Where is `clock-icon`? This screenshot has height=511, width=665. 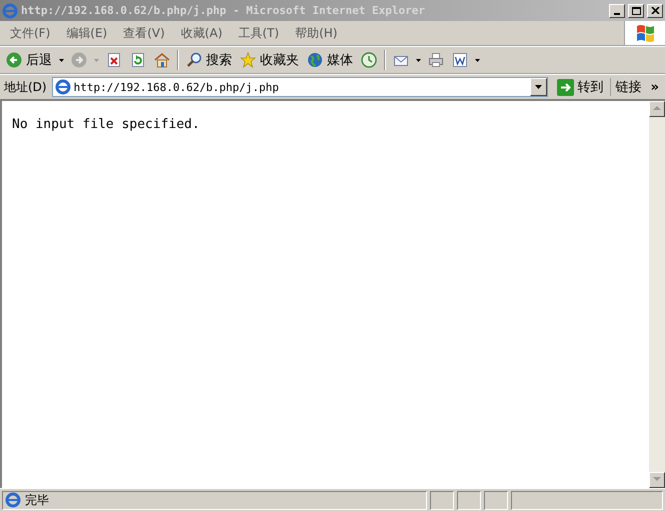 clock-icon is located at coordinates (369, 60).